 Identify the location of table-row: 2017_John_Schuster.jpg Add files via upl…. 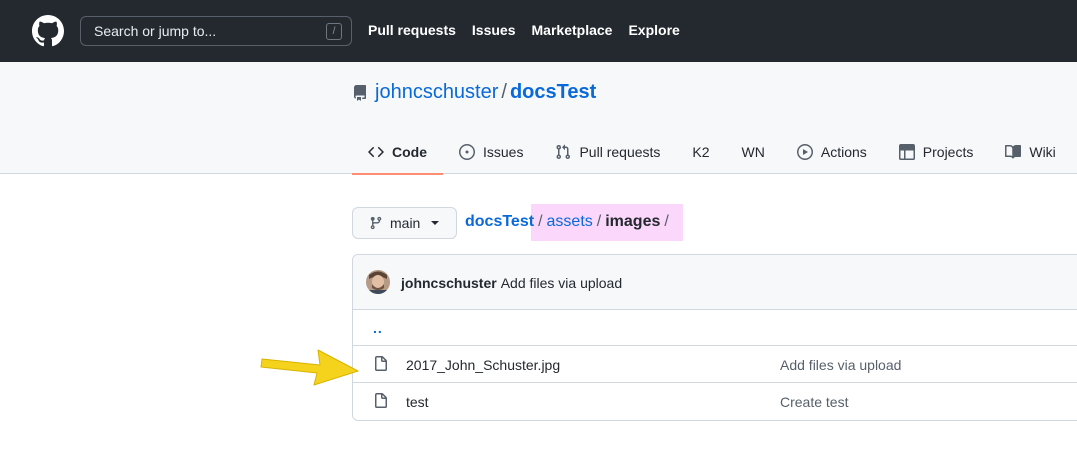
(715, 364).